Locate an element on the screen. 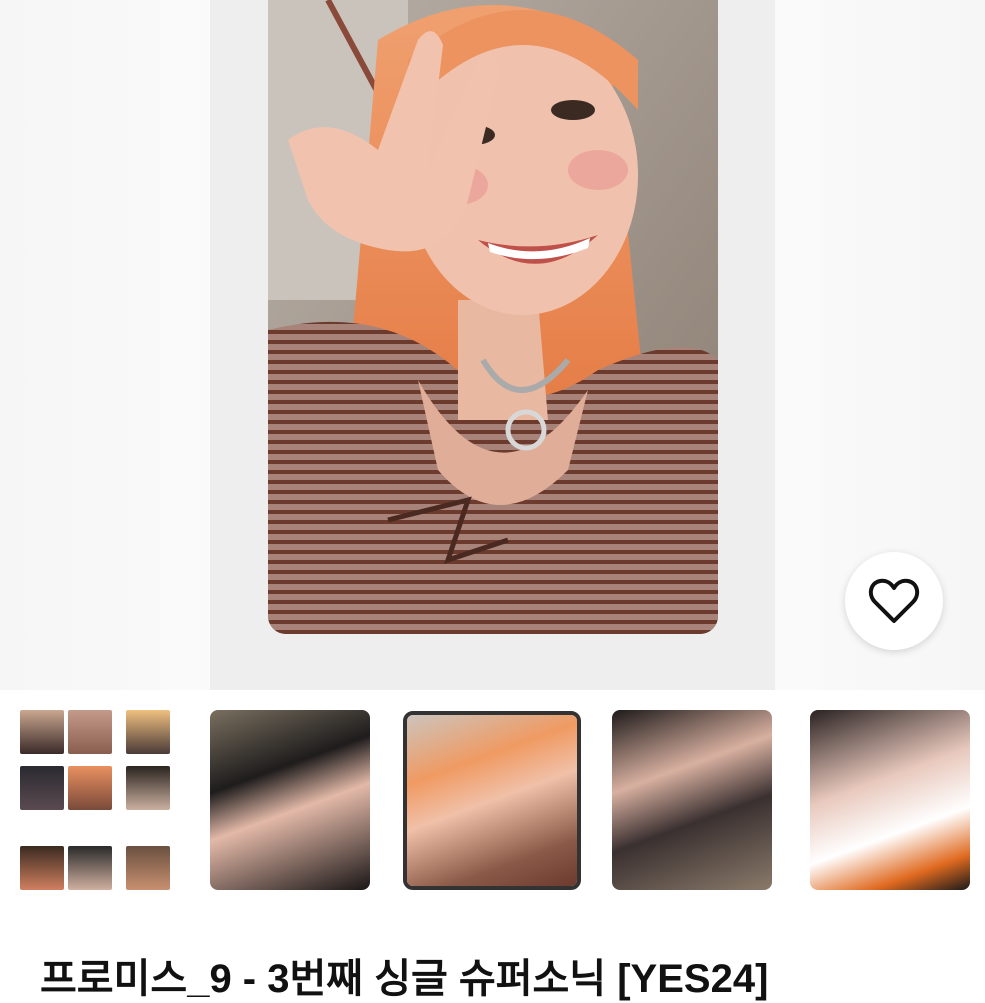 Image resolution: width=985 pixels, height=1003 pixels. thumbnail-collage is located at coordinates (90, 800).